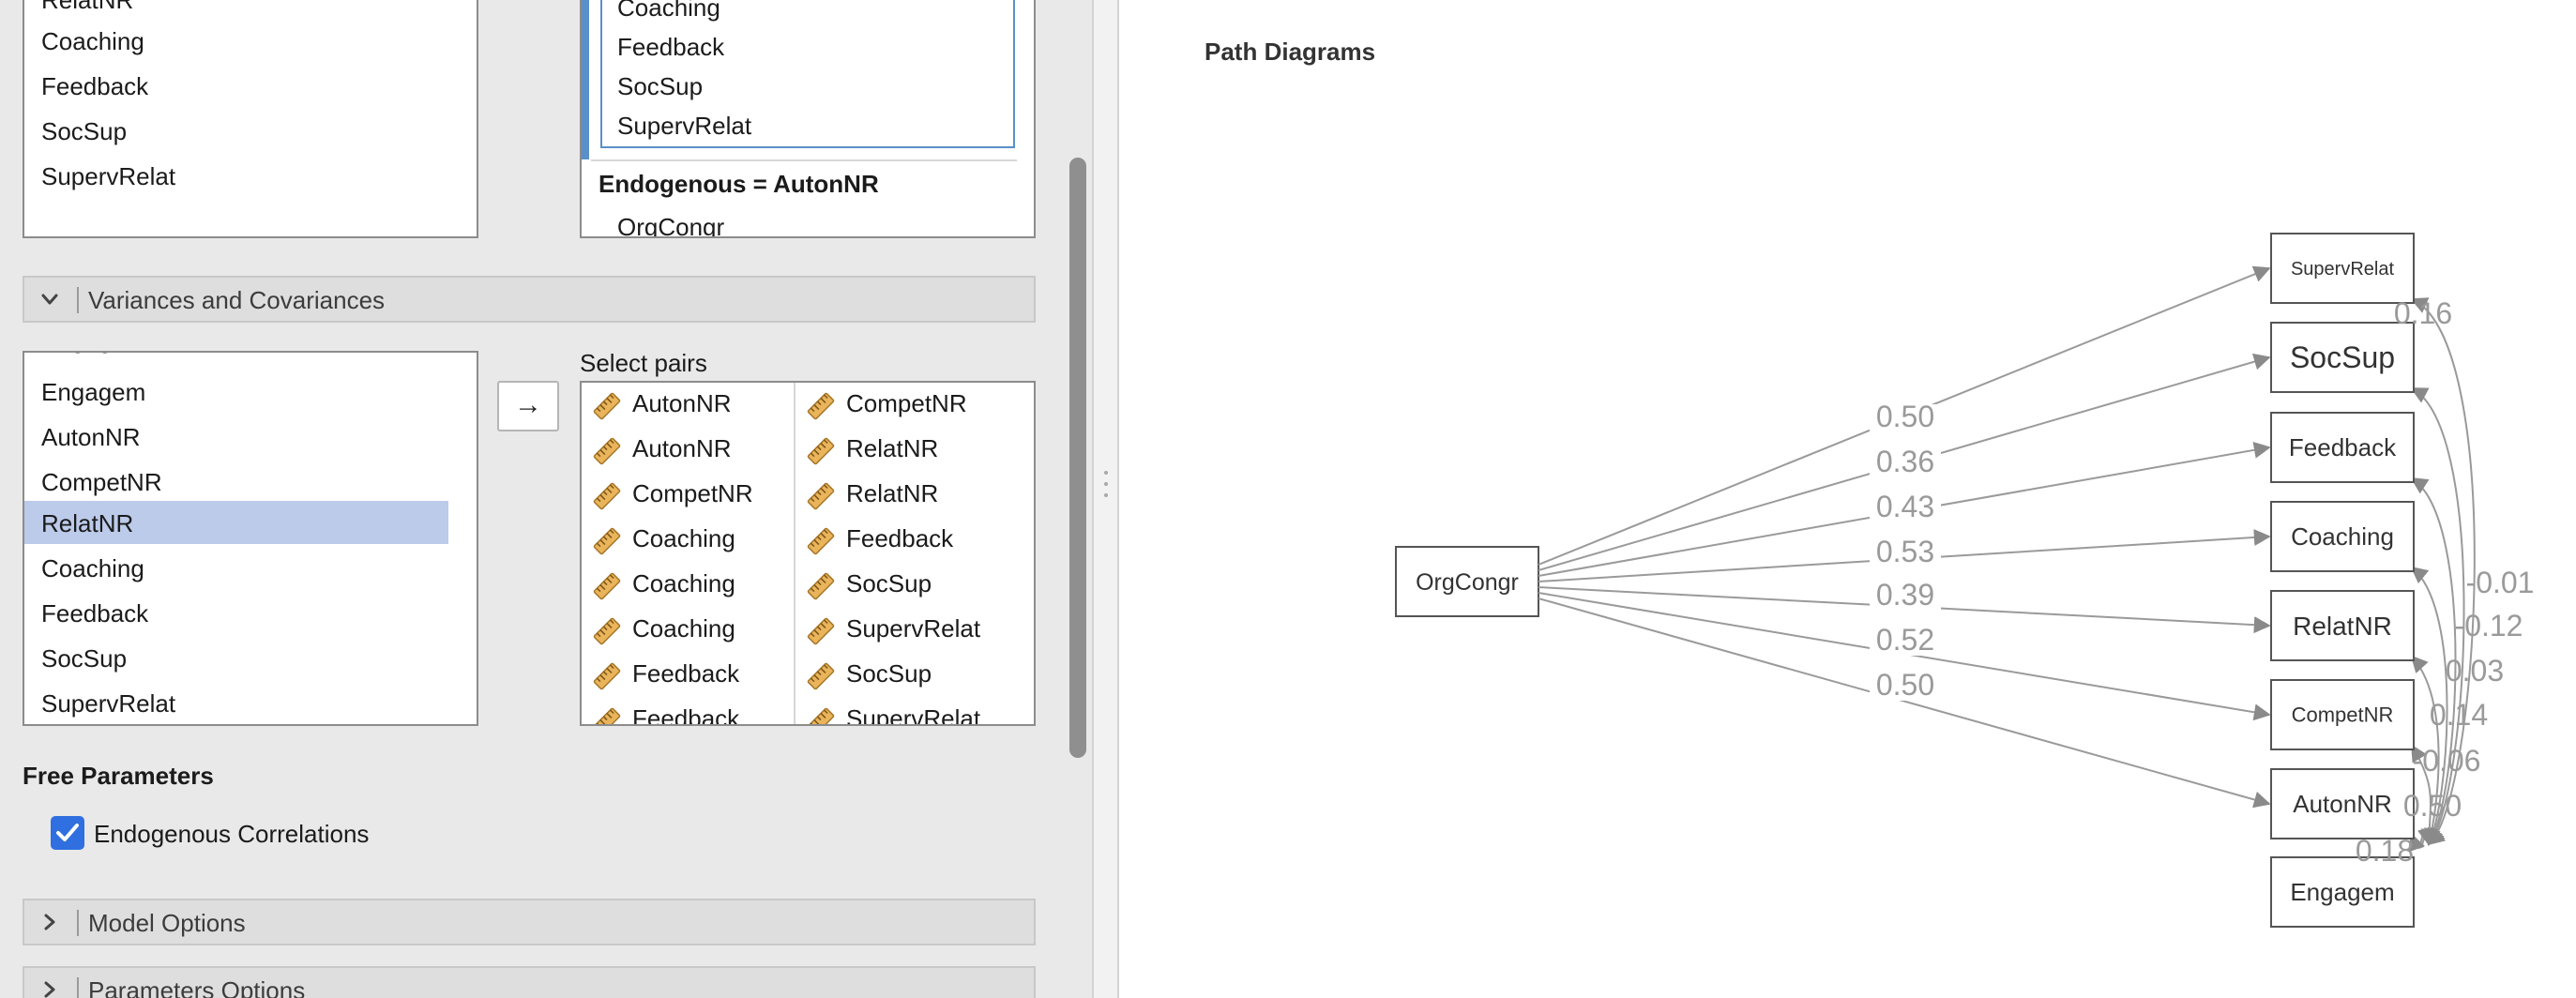  Describe the element at coordinates (670, 221) in the screenshot. I see `list-item: OrgCongr` at that location.